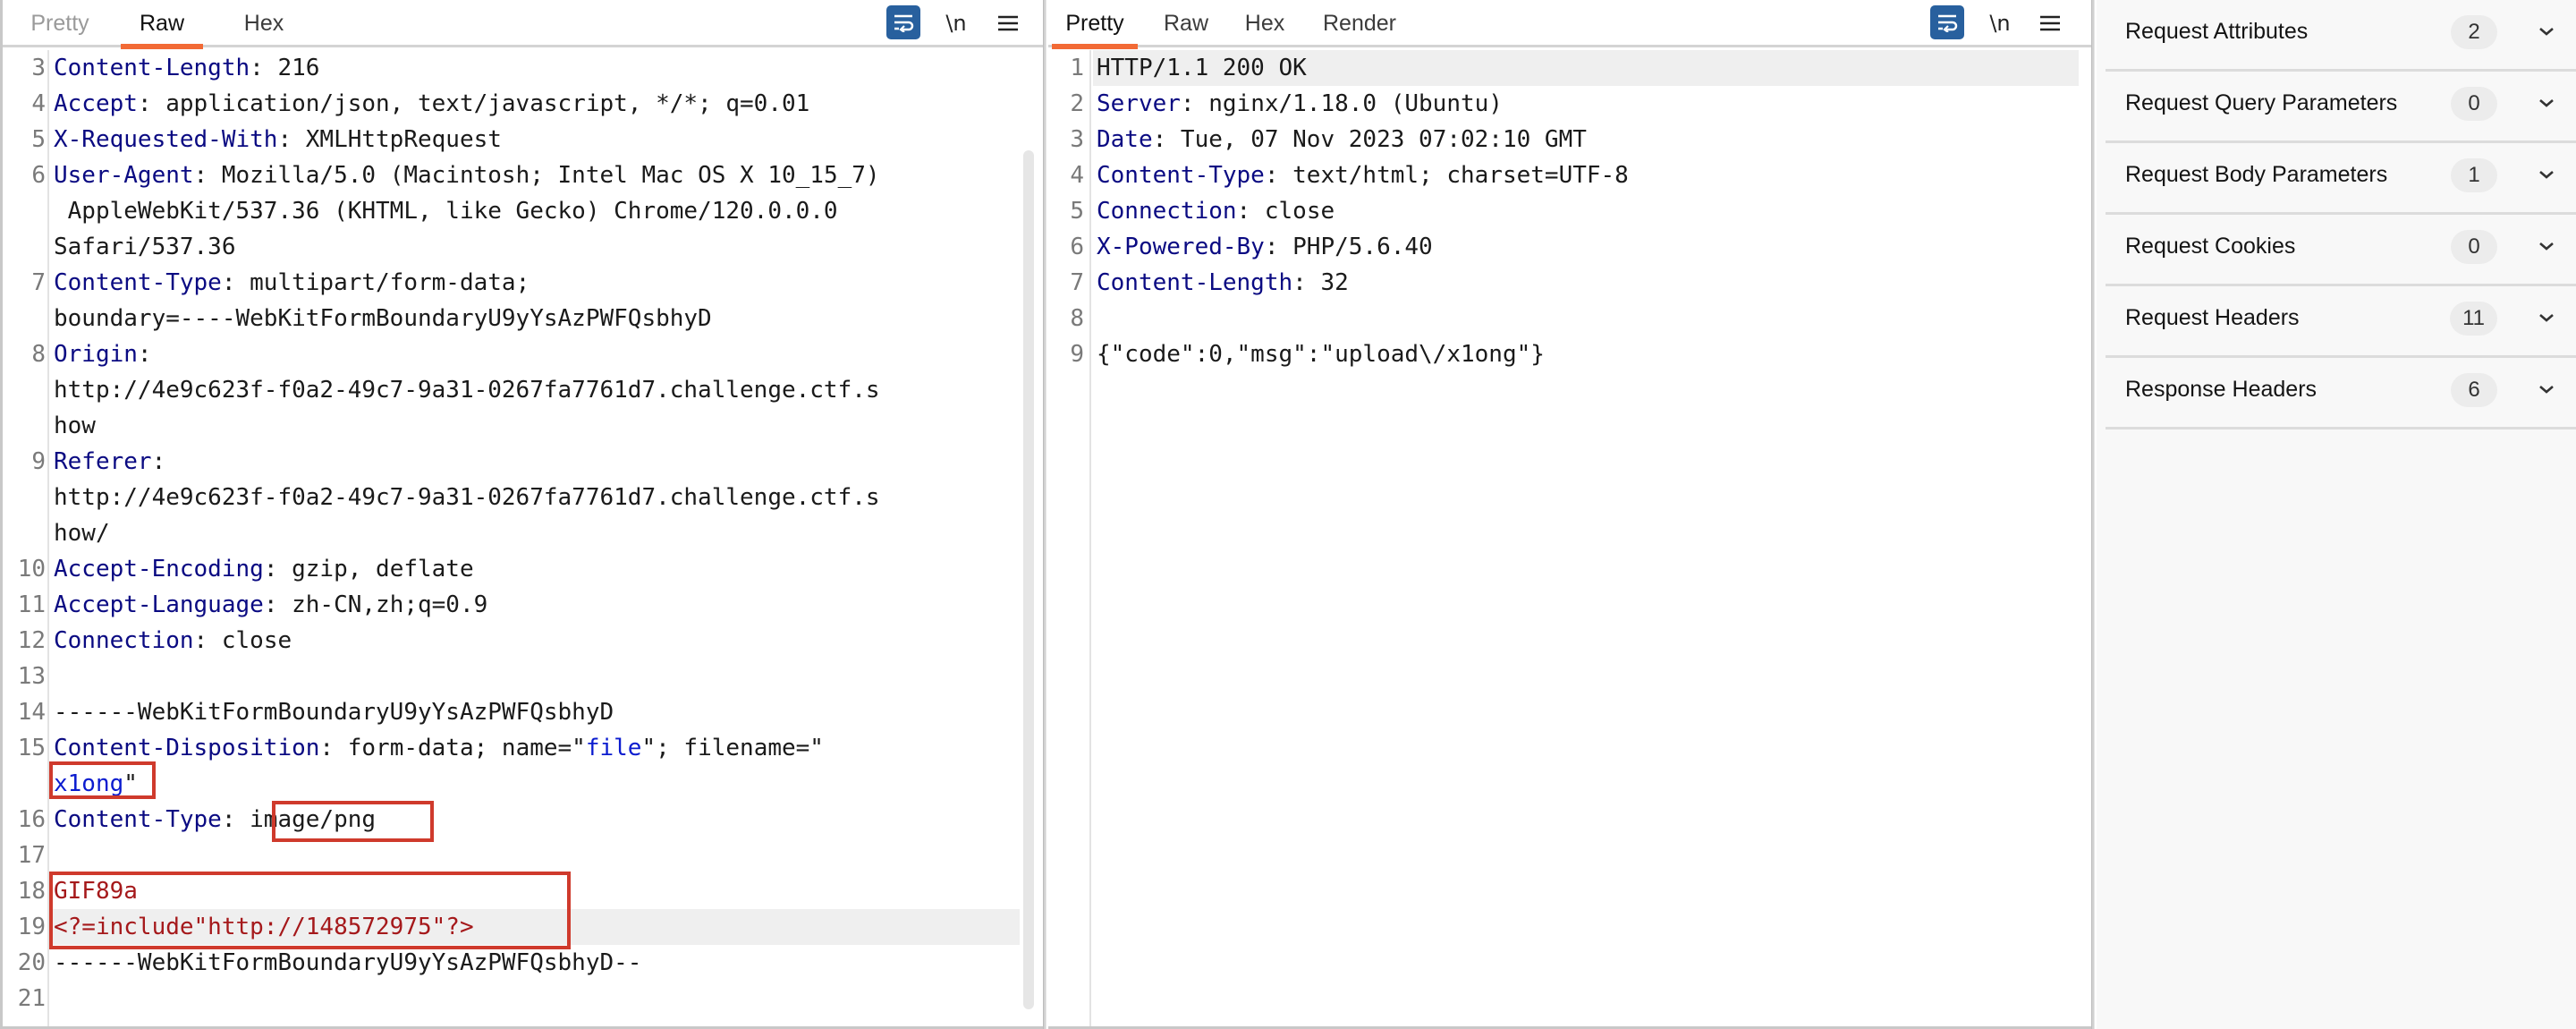  What do you see at coordinates (166, 139) in the screenshot?
I see `header-name: X-Requested-With` at bounding box center [166, 139].